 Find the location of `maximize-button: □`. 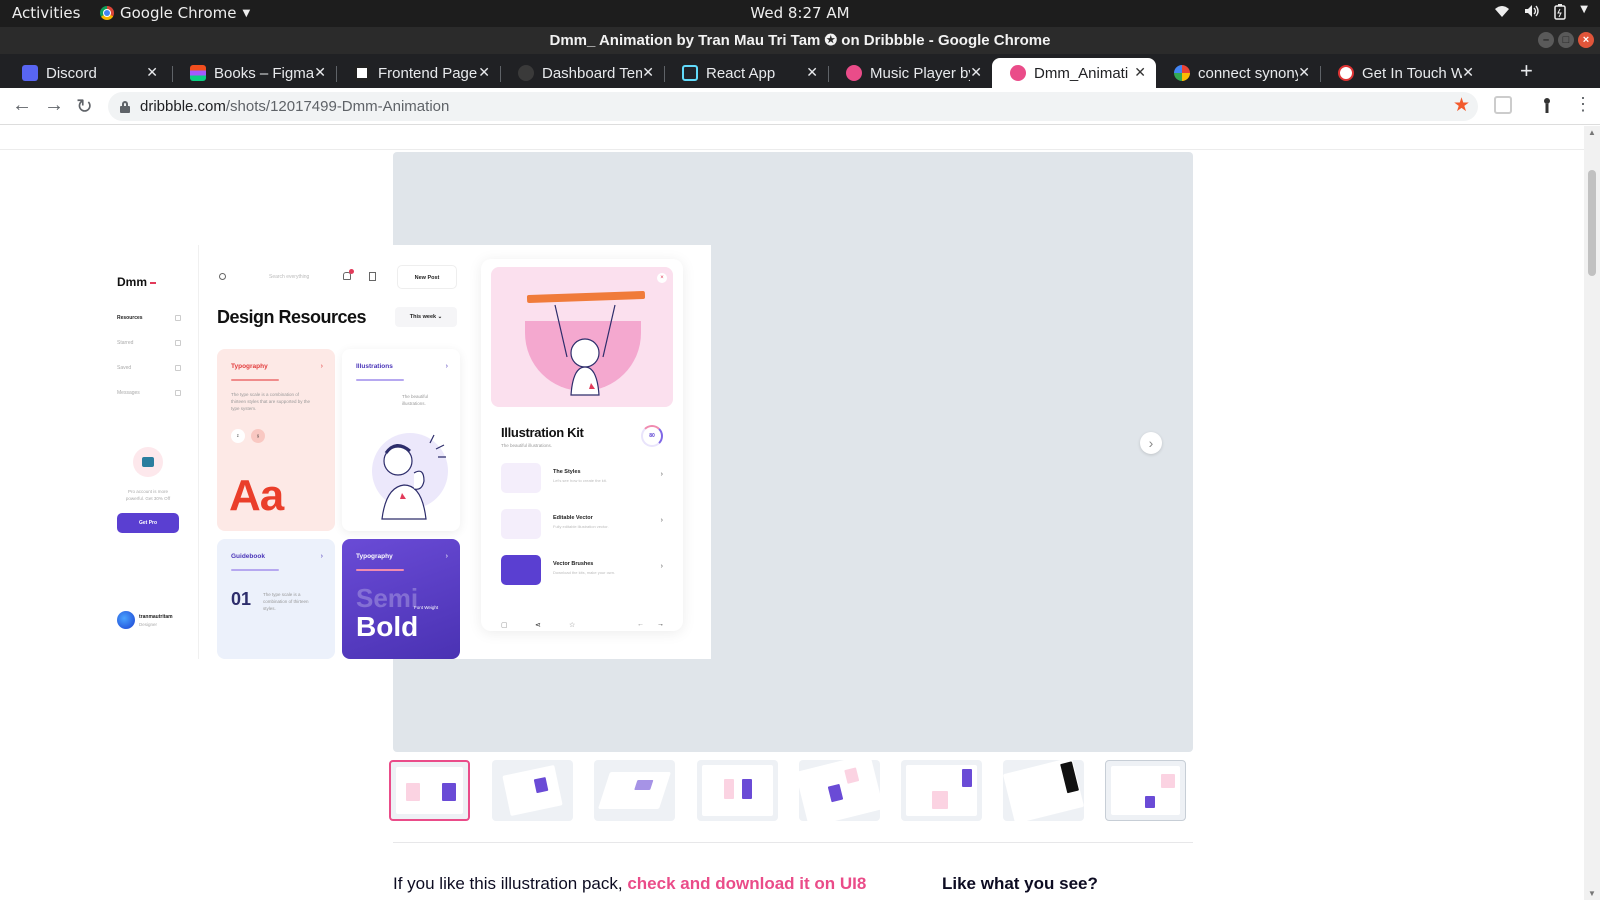

maximize-button: □ is located at coordinates (1566, 40).